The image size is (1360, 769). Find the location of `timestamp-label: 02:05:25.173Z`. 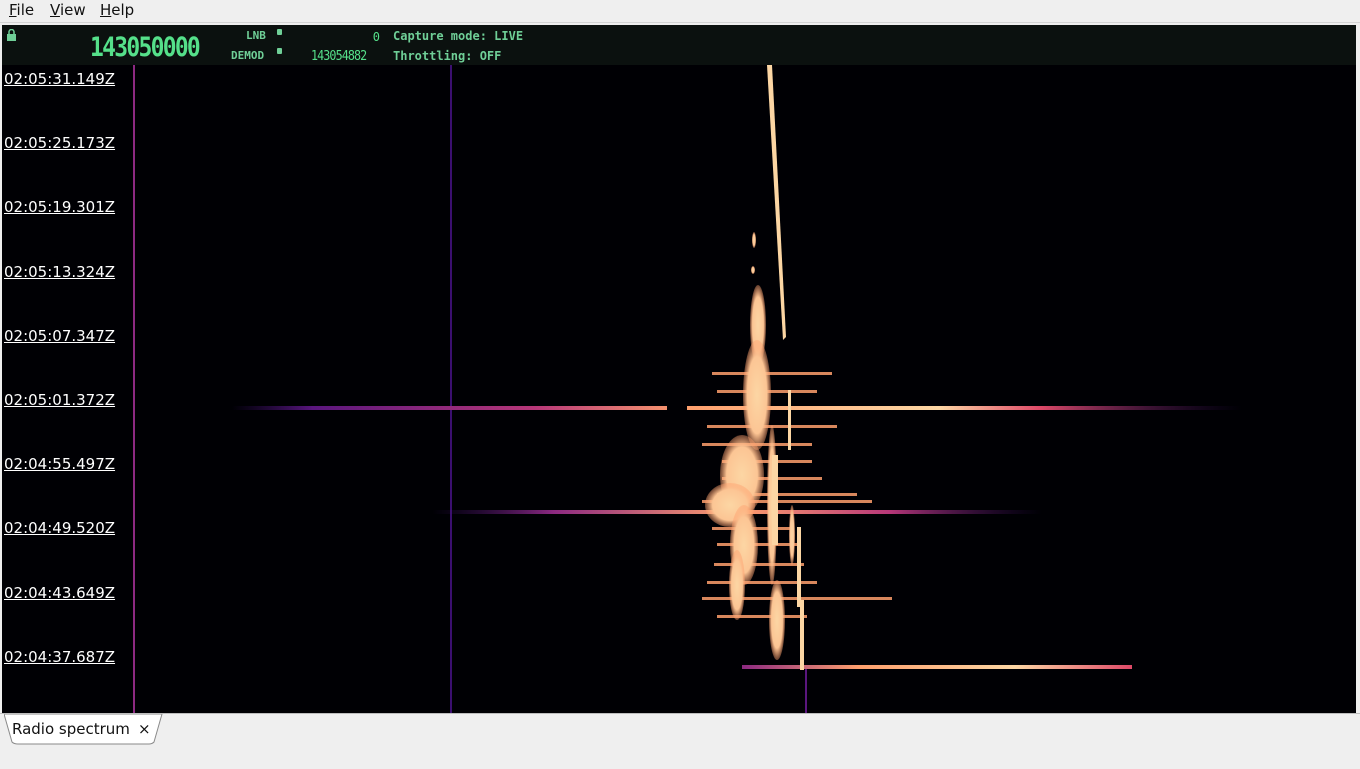

timestamp-label: 02:05:25.173Z is located at coordinates (60, 143).